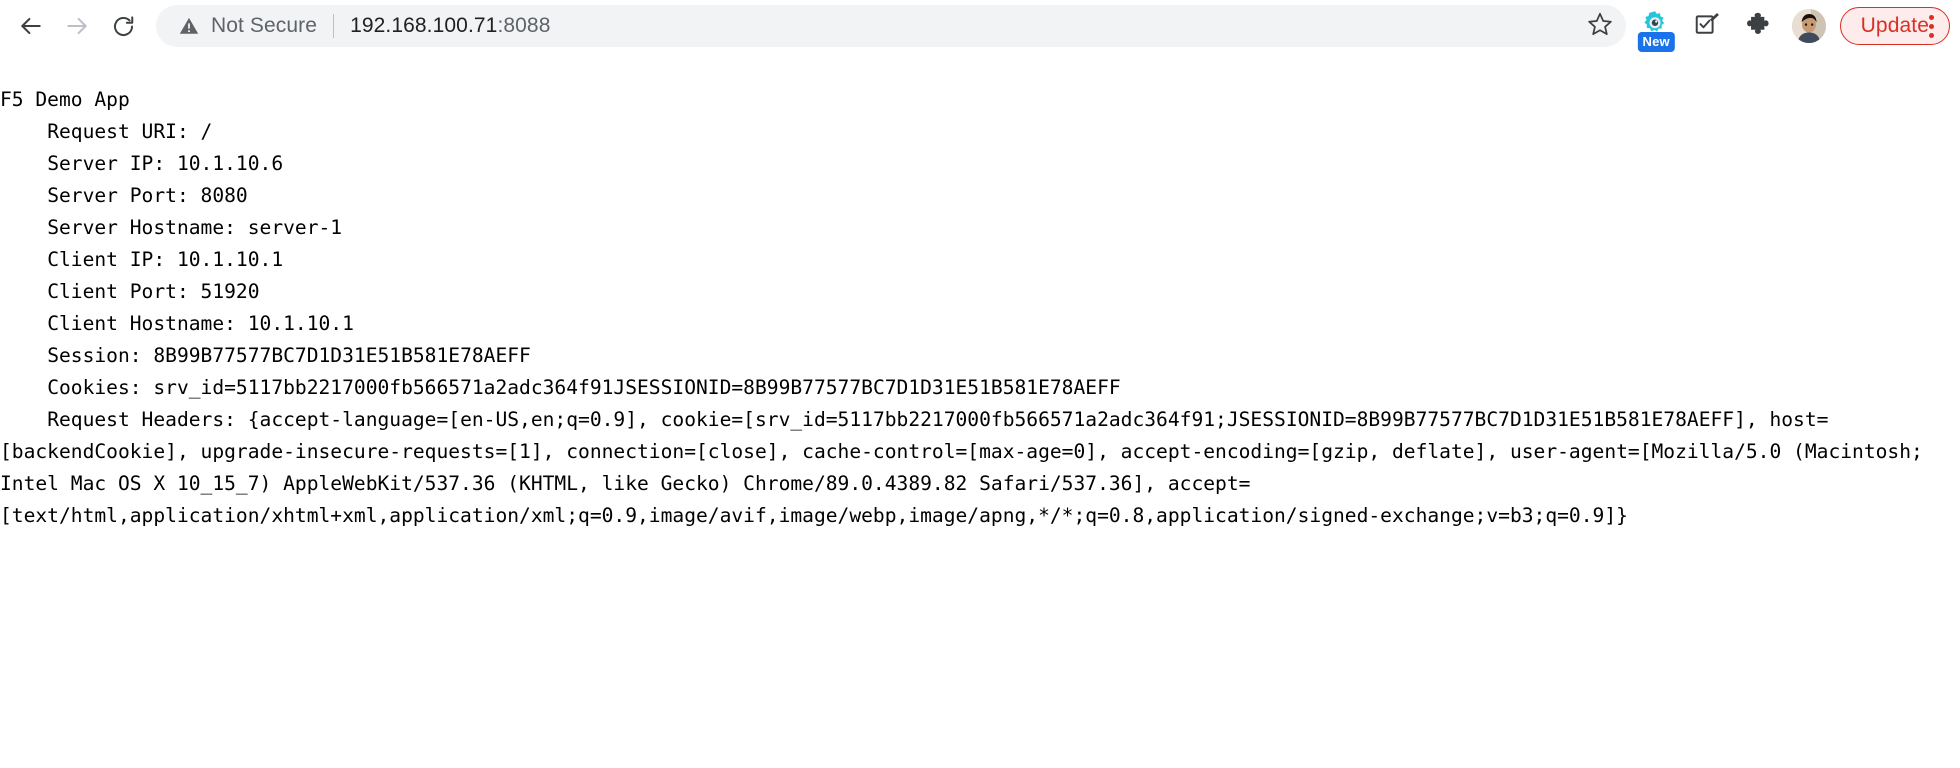 Image resolution: width=1960 pixels, height=768 pixels. I want to click on bookmark-button, so click(1599, 26).